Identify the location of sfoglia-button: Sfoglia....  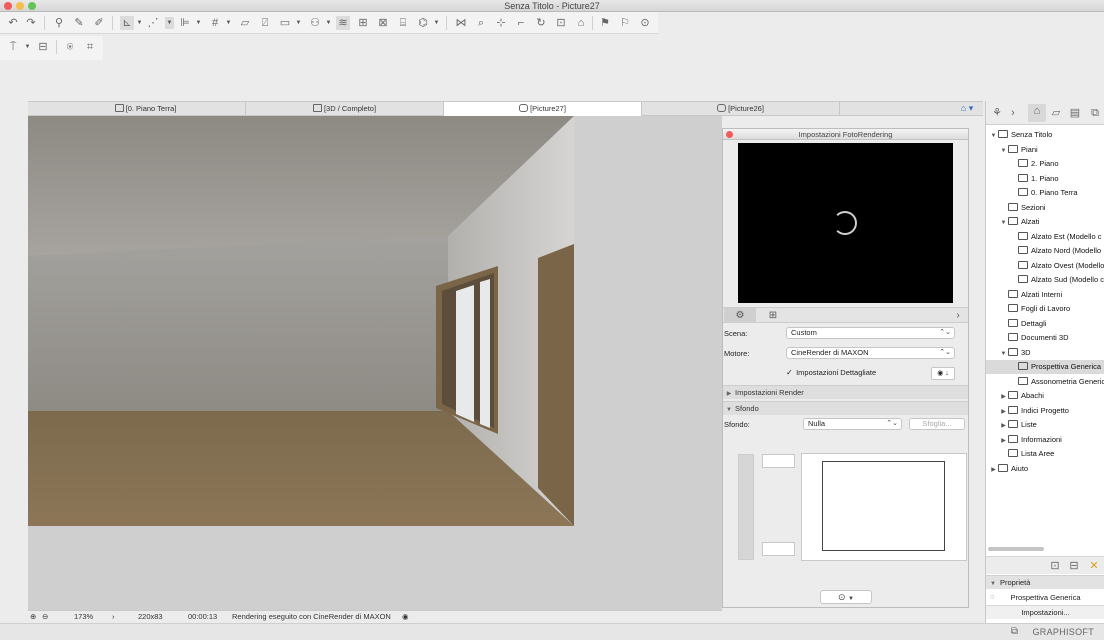
(937, 424).